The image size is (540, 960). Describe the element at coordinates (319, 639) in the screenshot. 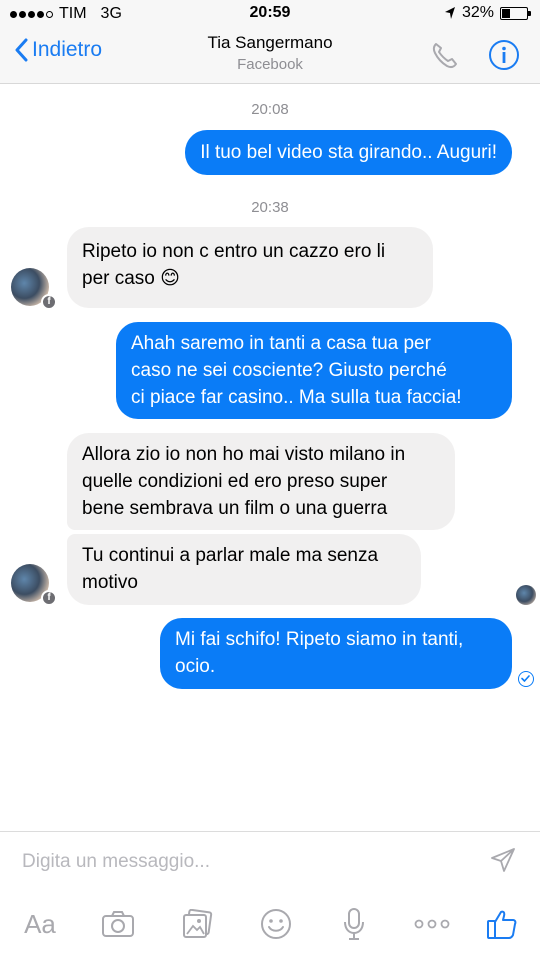

I see `message-line: Mi fai schifo! Ripeto siamo in tanti,` at that location.